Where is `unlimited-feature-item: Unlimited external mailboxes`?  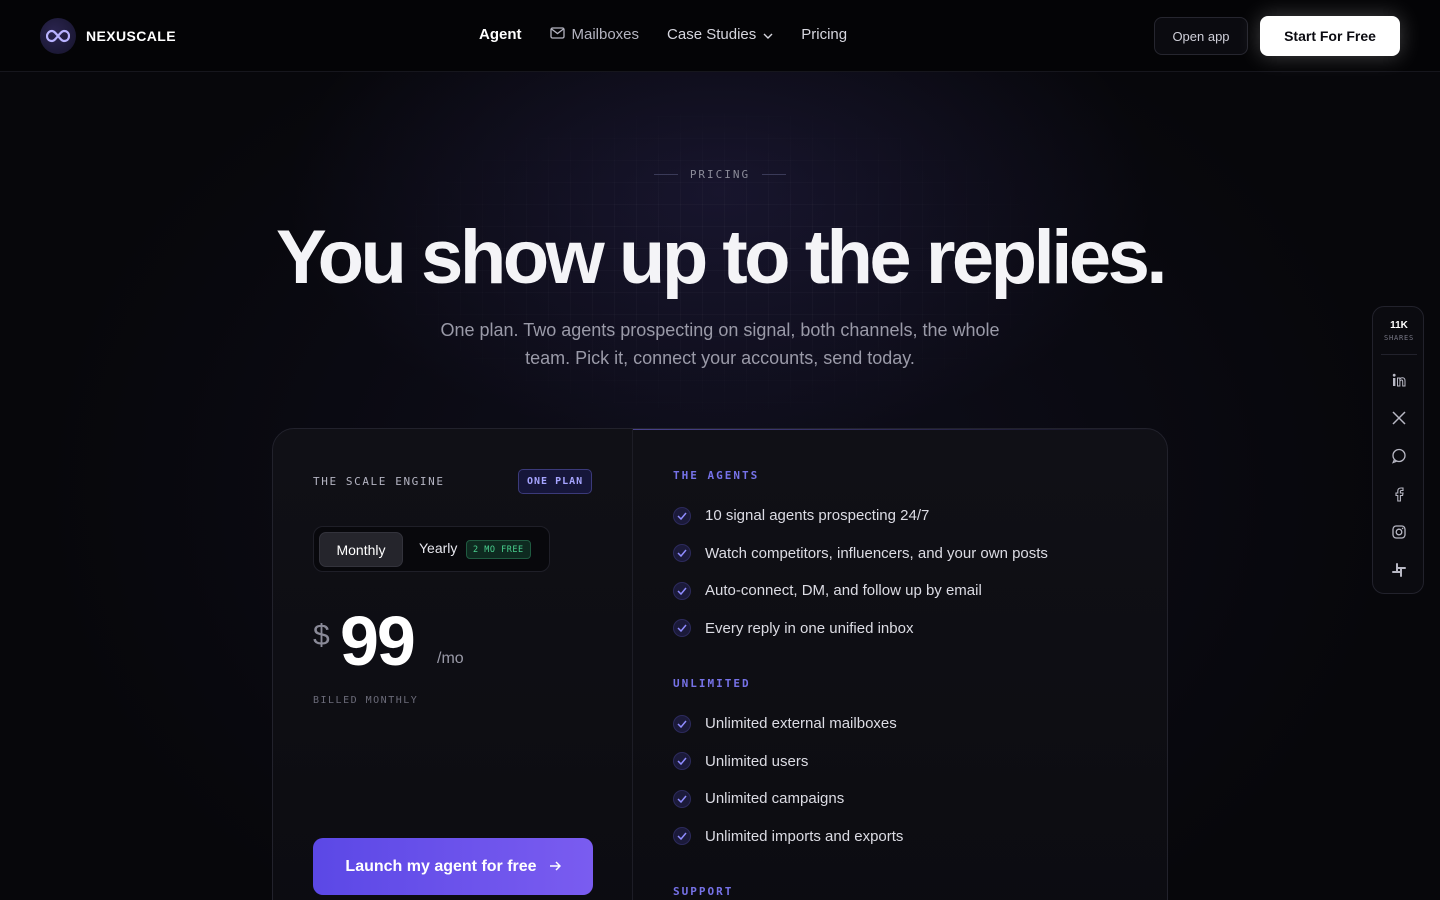
unlimited-feature-item: Unlimited external mailboxes is located at coordinates (903, 724).